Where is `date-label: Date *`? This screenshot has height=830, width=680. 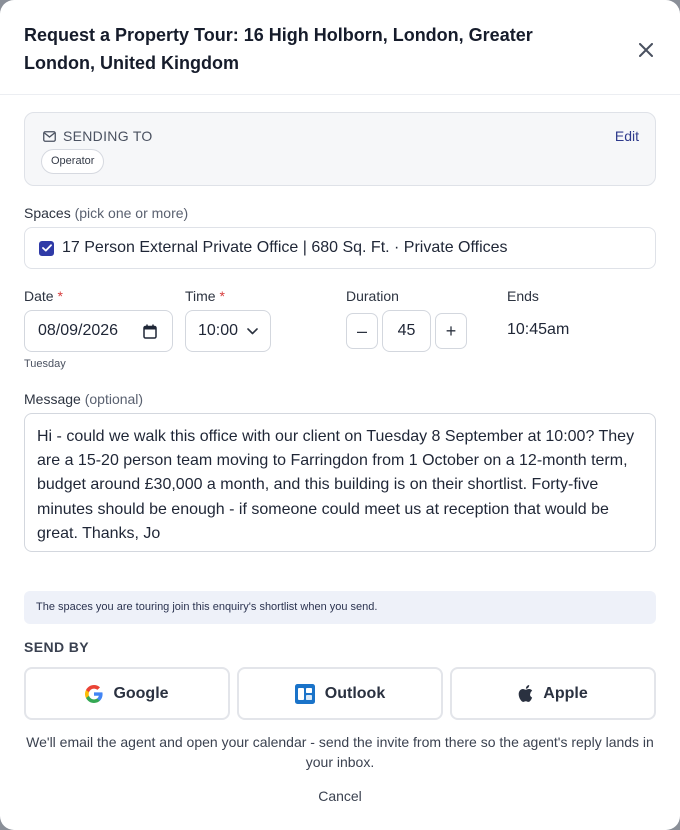 date-label: Date * is located at coordinates (43, 296).